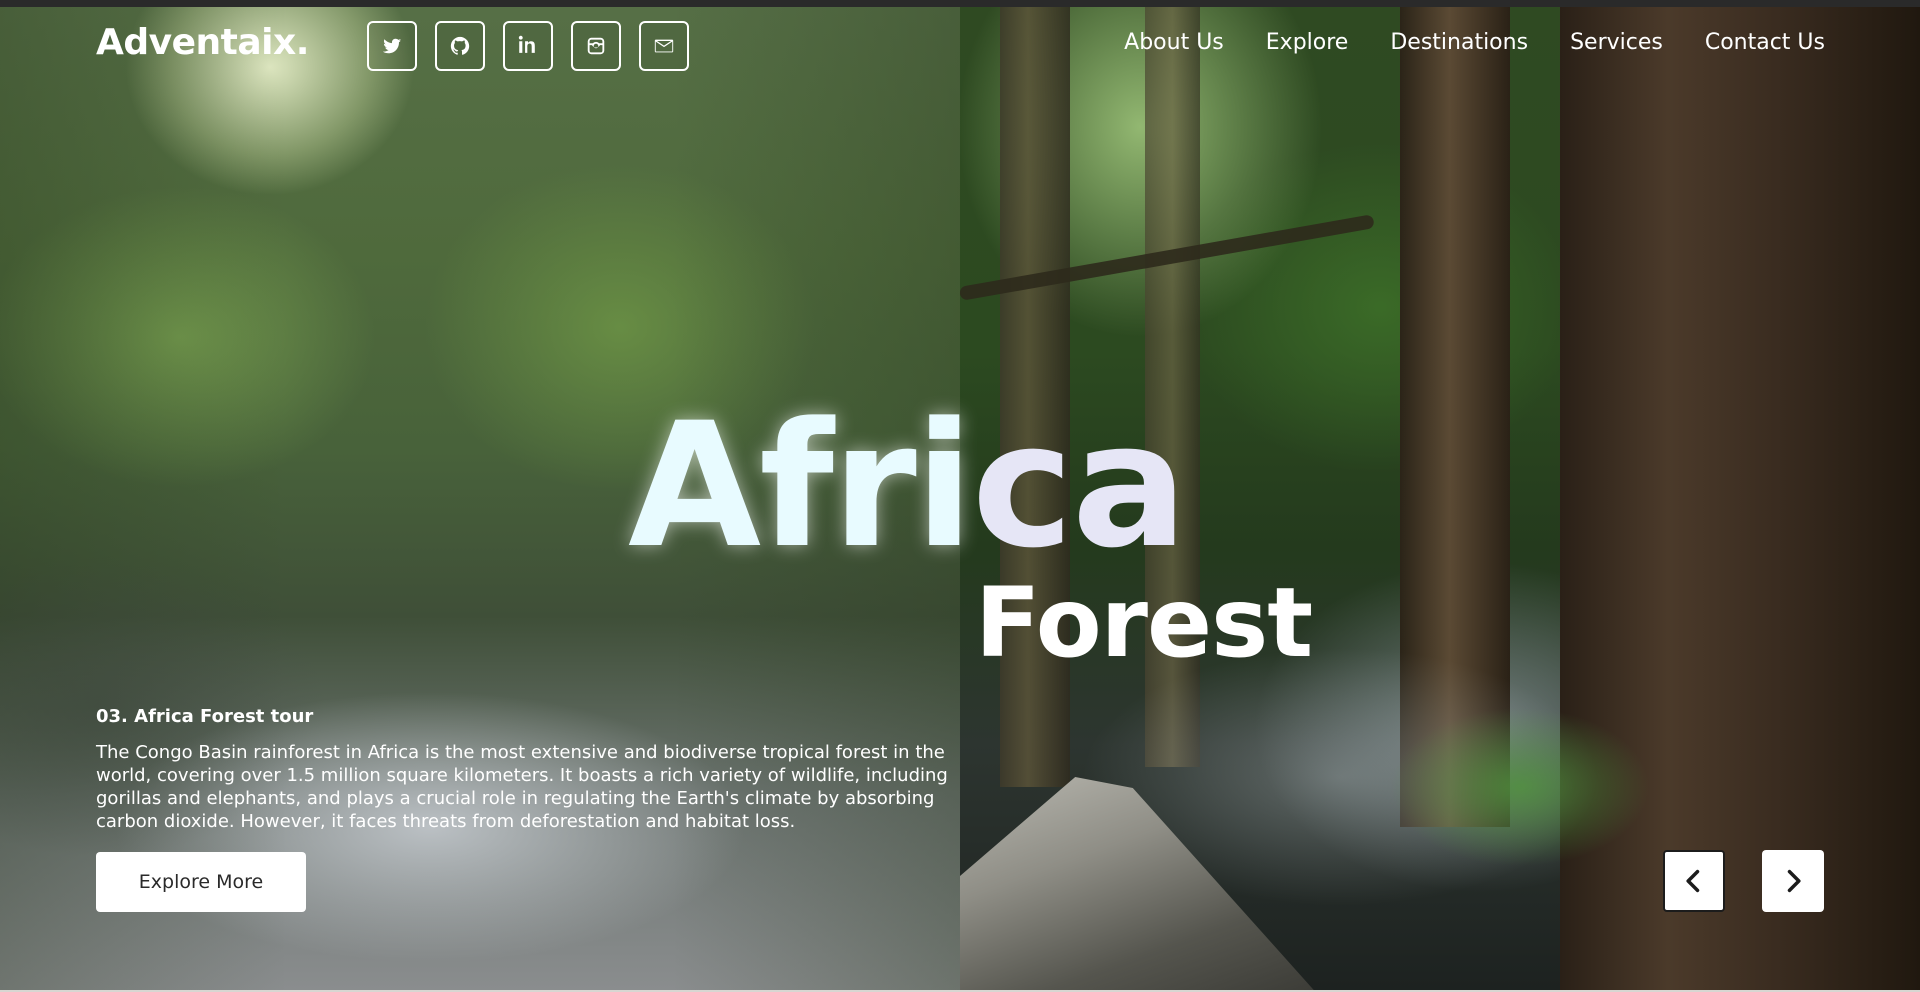  I want to click on nav-services: Services, so click(1616, 42).